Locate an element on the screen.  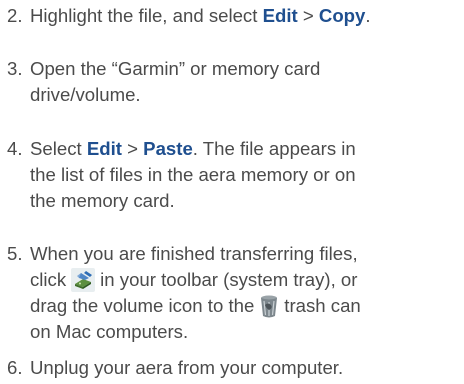
step-number: 4. is located at coordinates (15, 148).